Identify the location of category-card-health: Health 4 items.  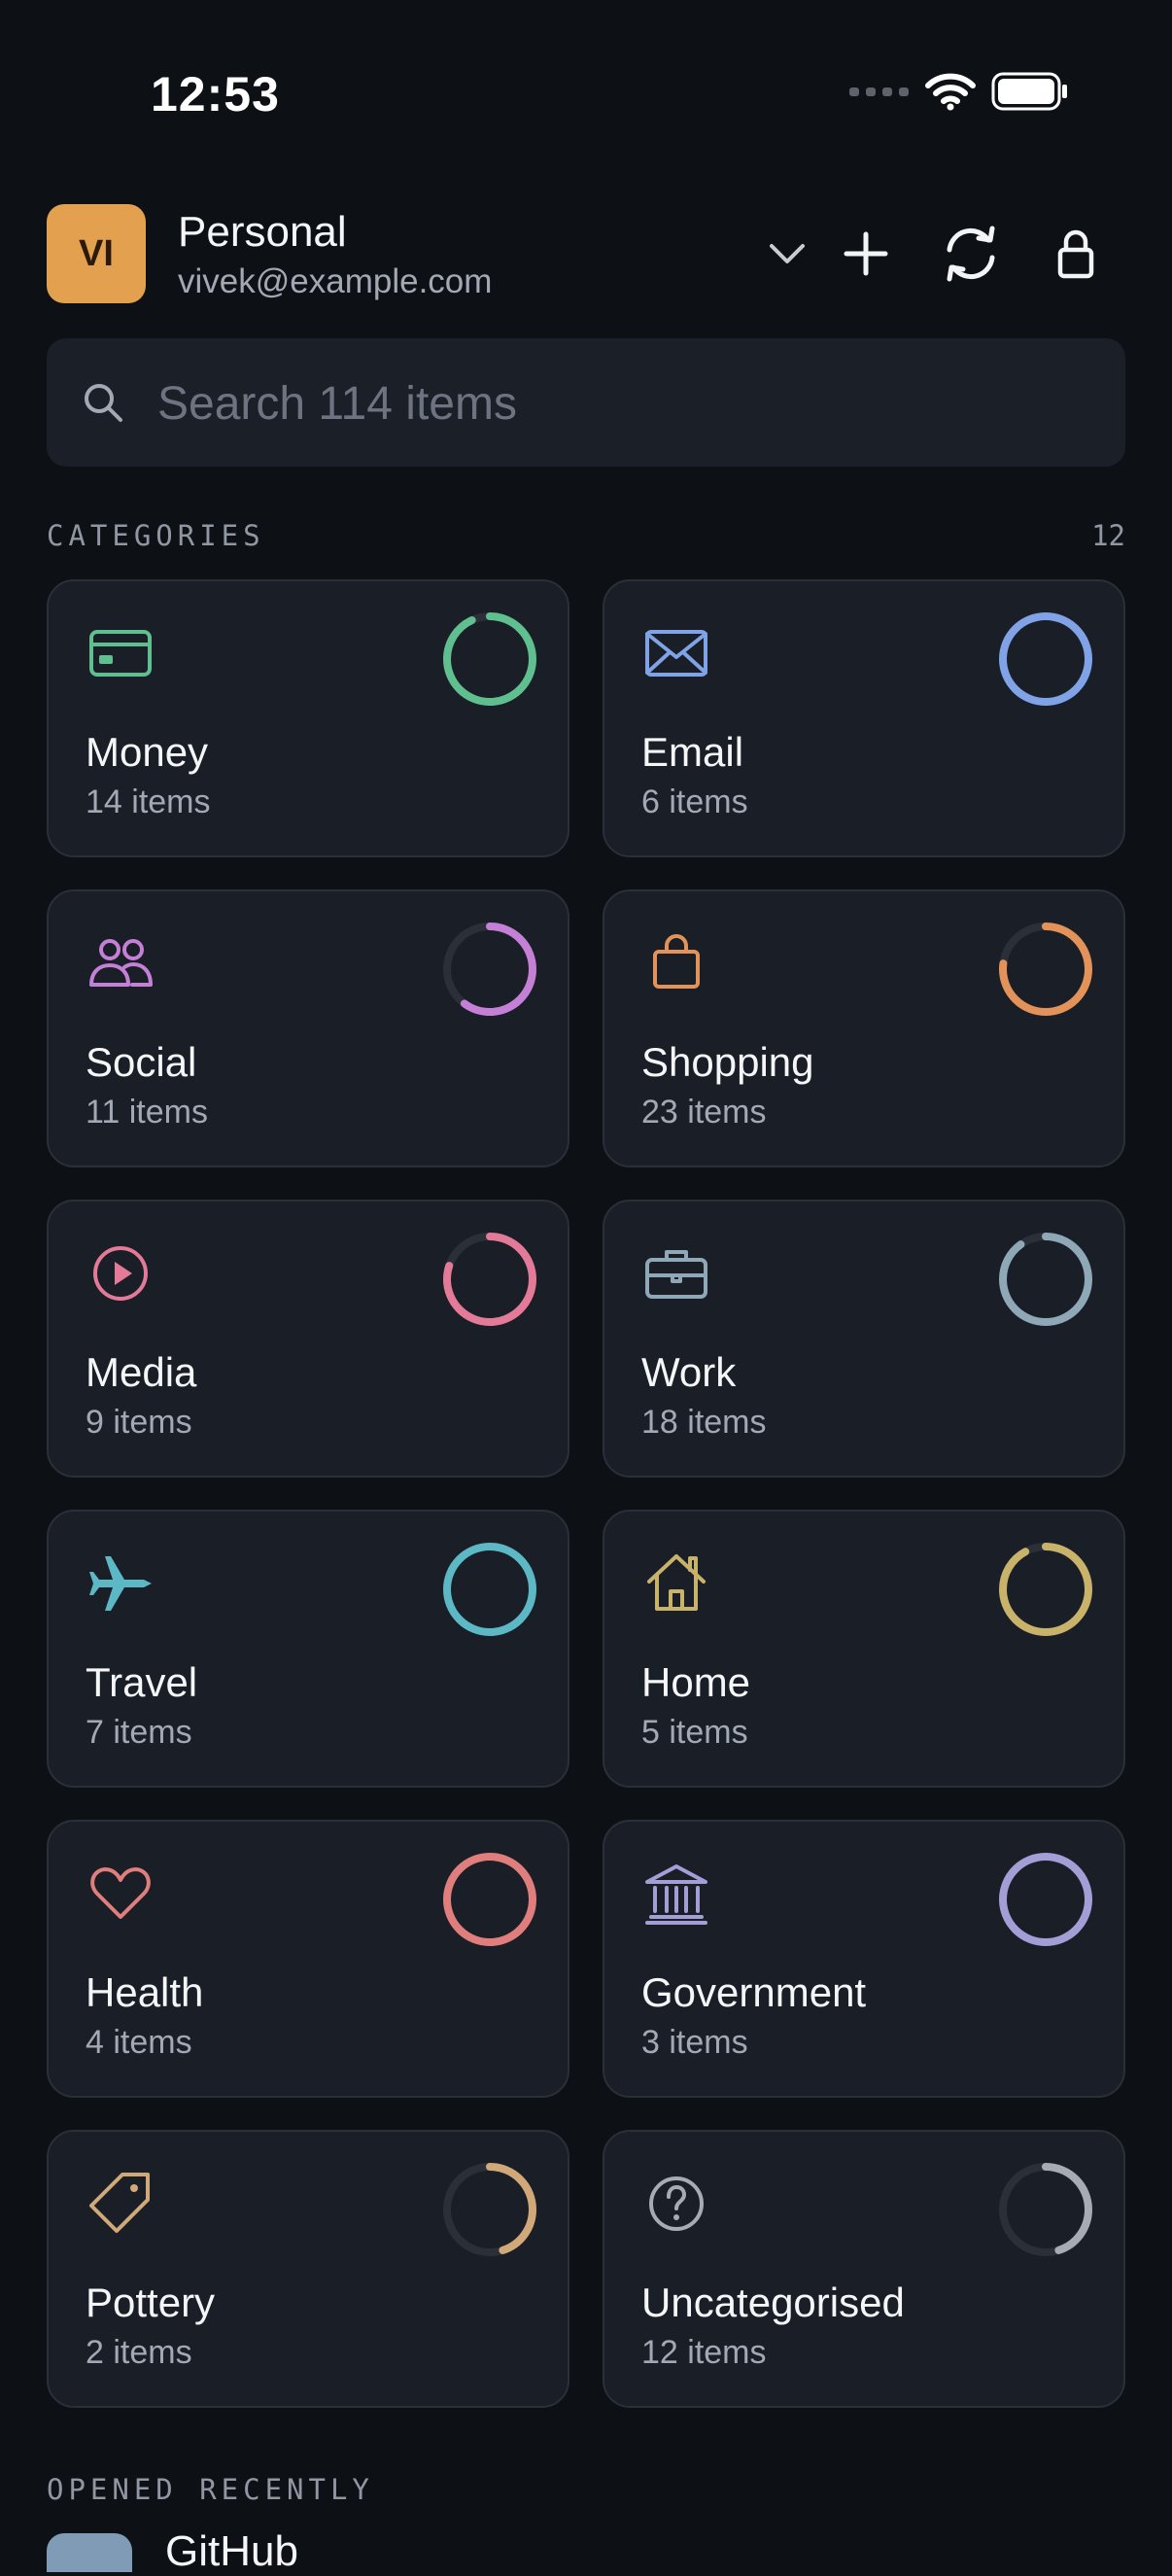
(308, 1959).